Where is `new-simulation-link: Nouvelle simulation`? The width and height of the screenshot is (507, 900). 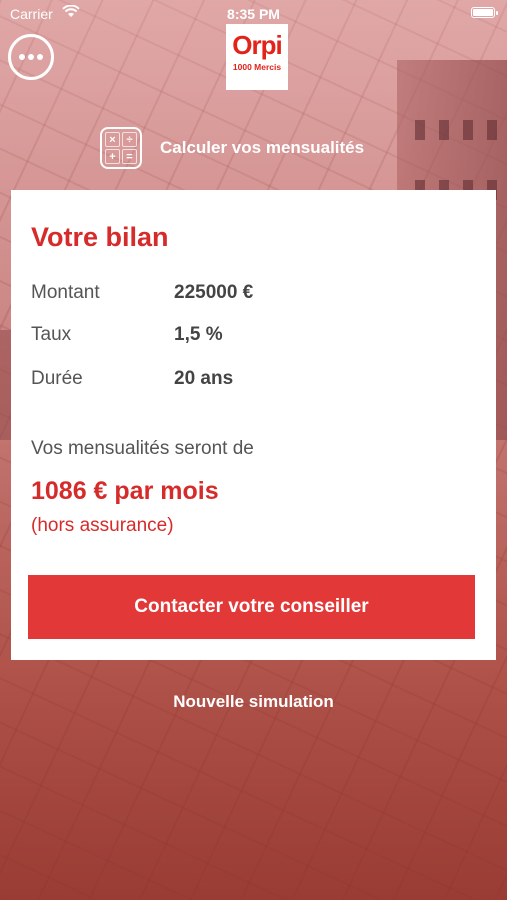 new-simulation-link: Nouvelle simulation is located at coordinates (253, 702).